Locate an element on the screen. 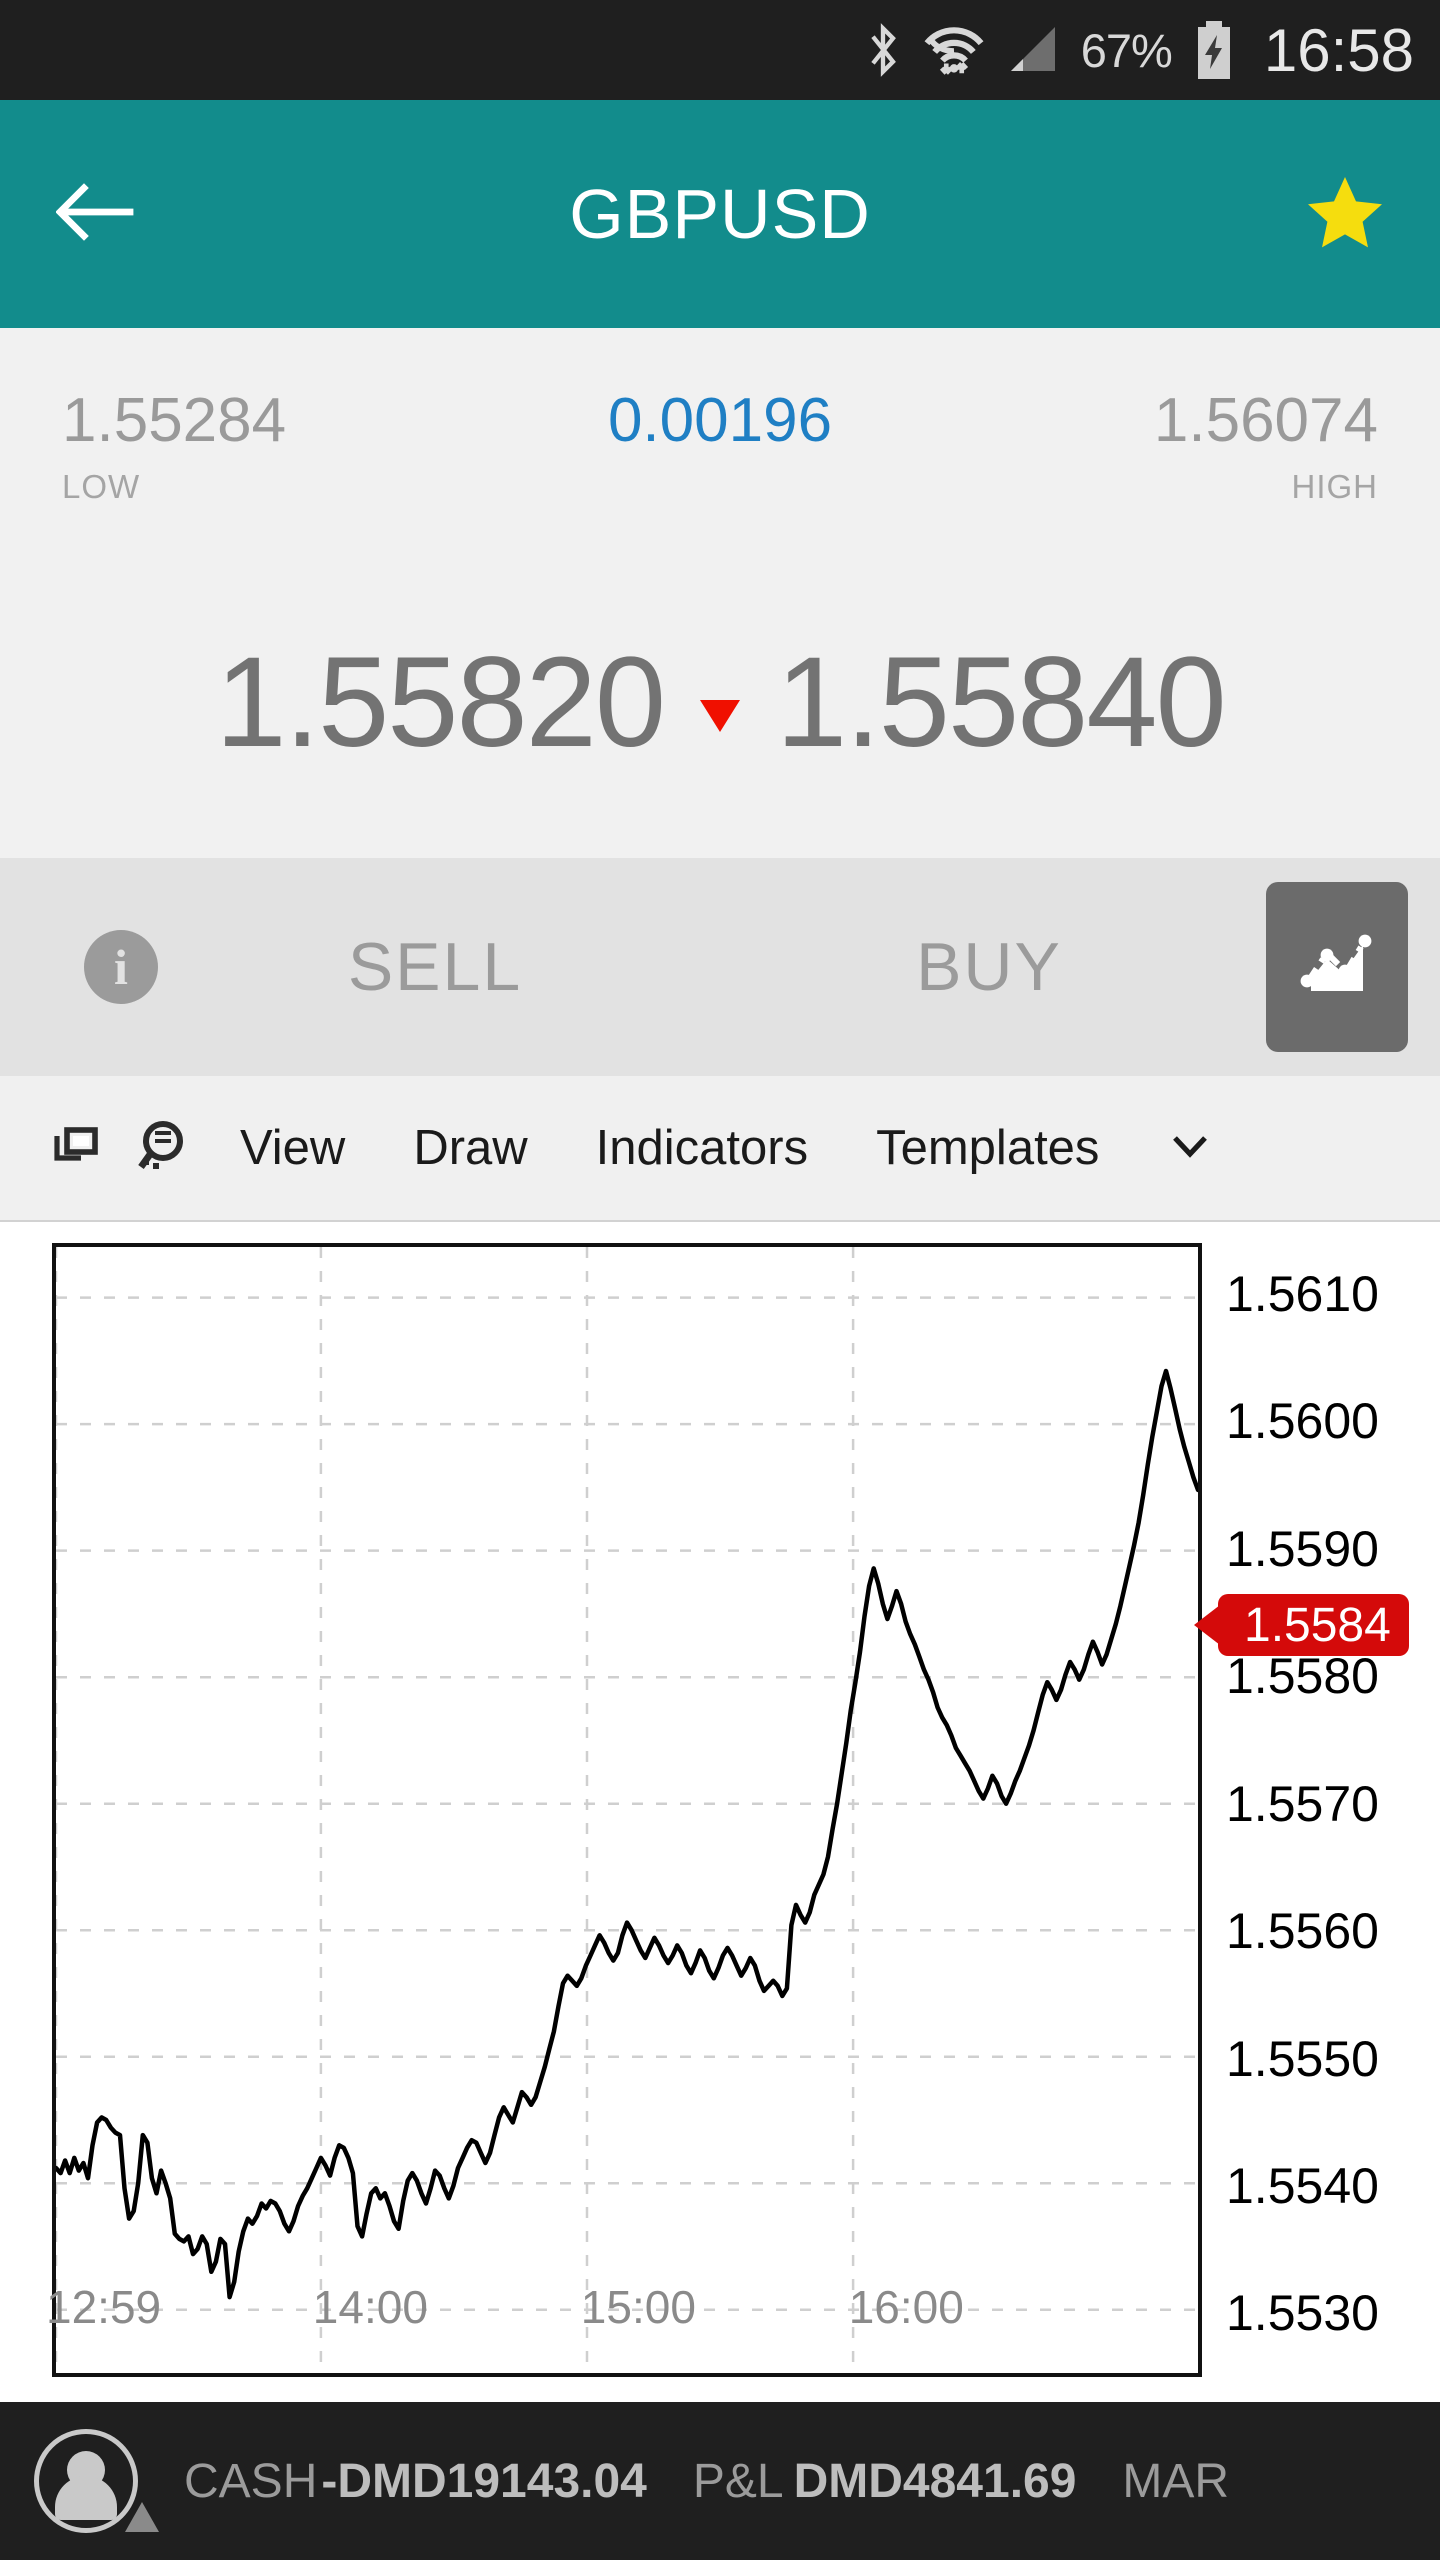 The width and height of the screenshot is (1440, 2560). cash-label: CASH is located at coordinates (251, 2481).